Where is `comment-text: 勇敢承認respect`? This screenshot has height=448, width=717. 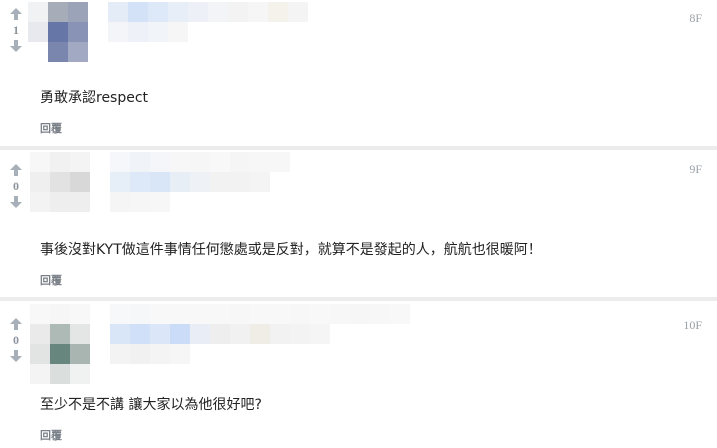 comment-text: 勇敢承認respect is located at coordinates (94, 98).